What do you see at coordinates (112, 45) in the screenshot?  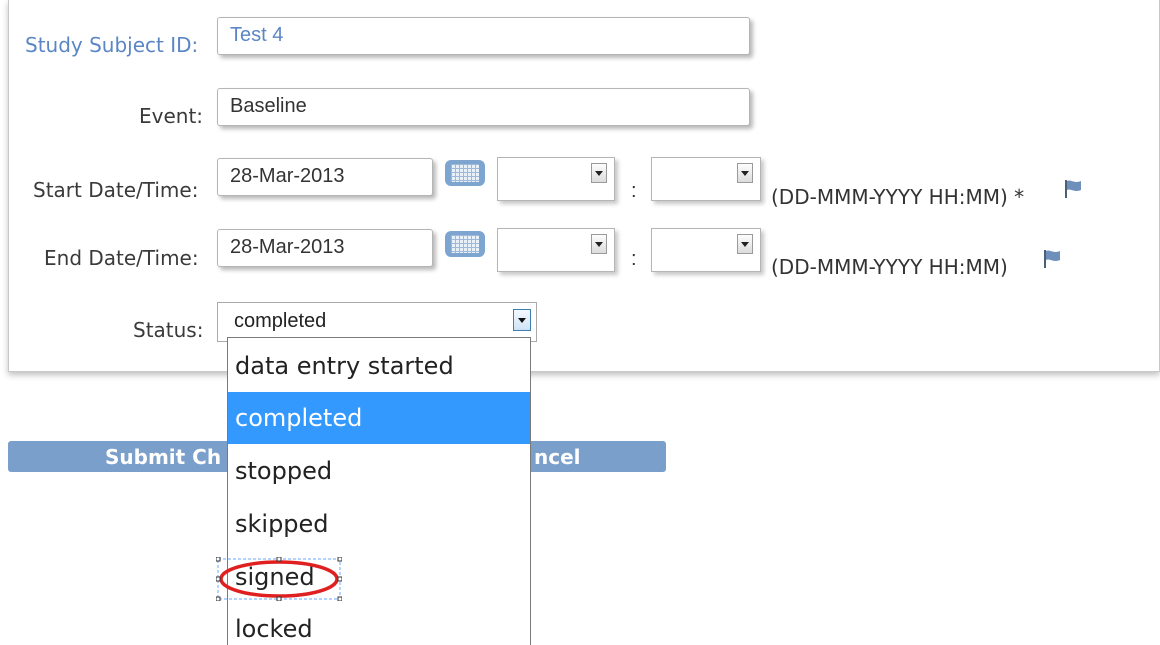 I see `subject-id-label: Study Subject ID:` at bounding box center [112, 45].